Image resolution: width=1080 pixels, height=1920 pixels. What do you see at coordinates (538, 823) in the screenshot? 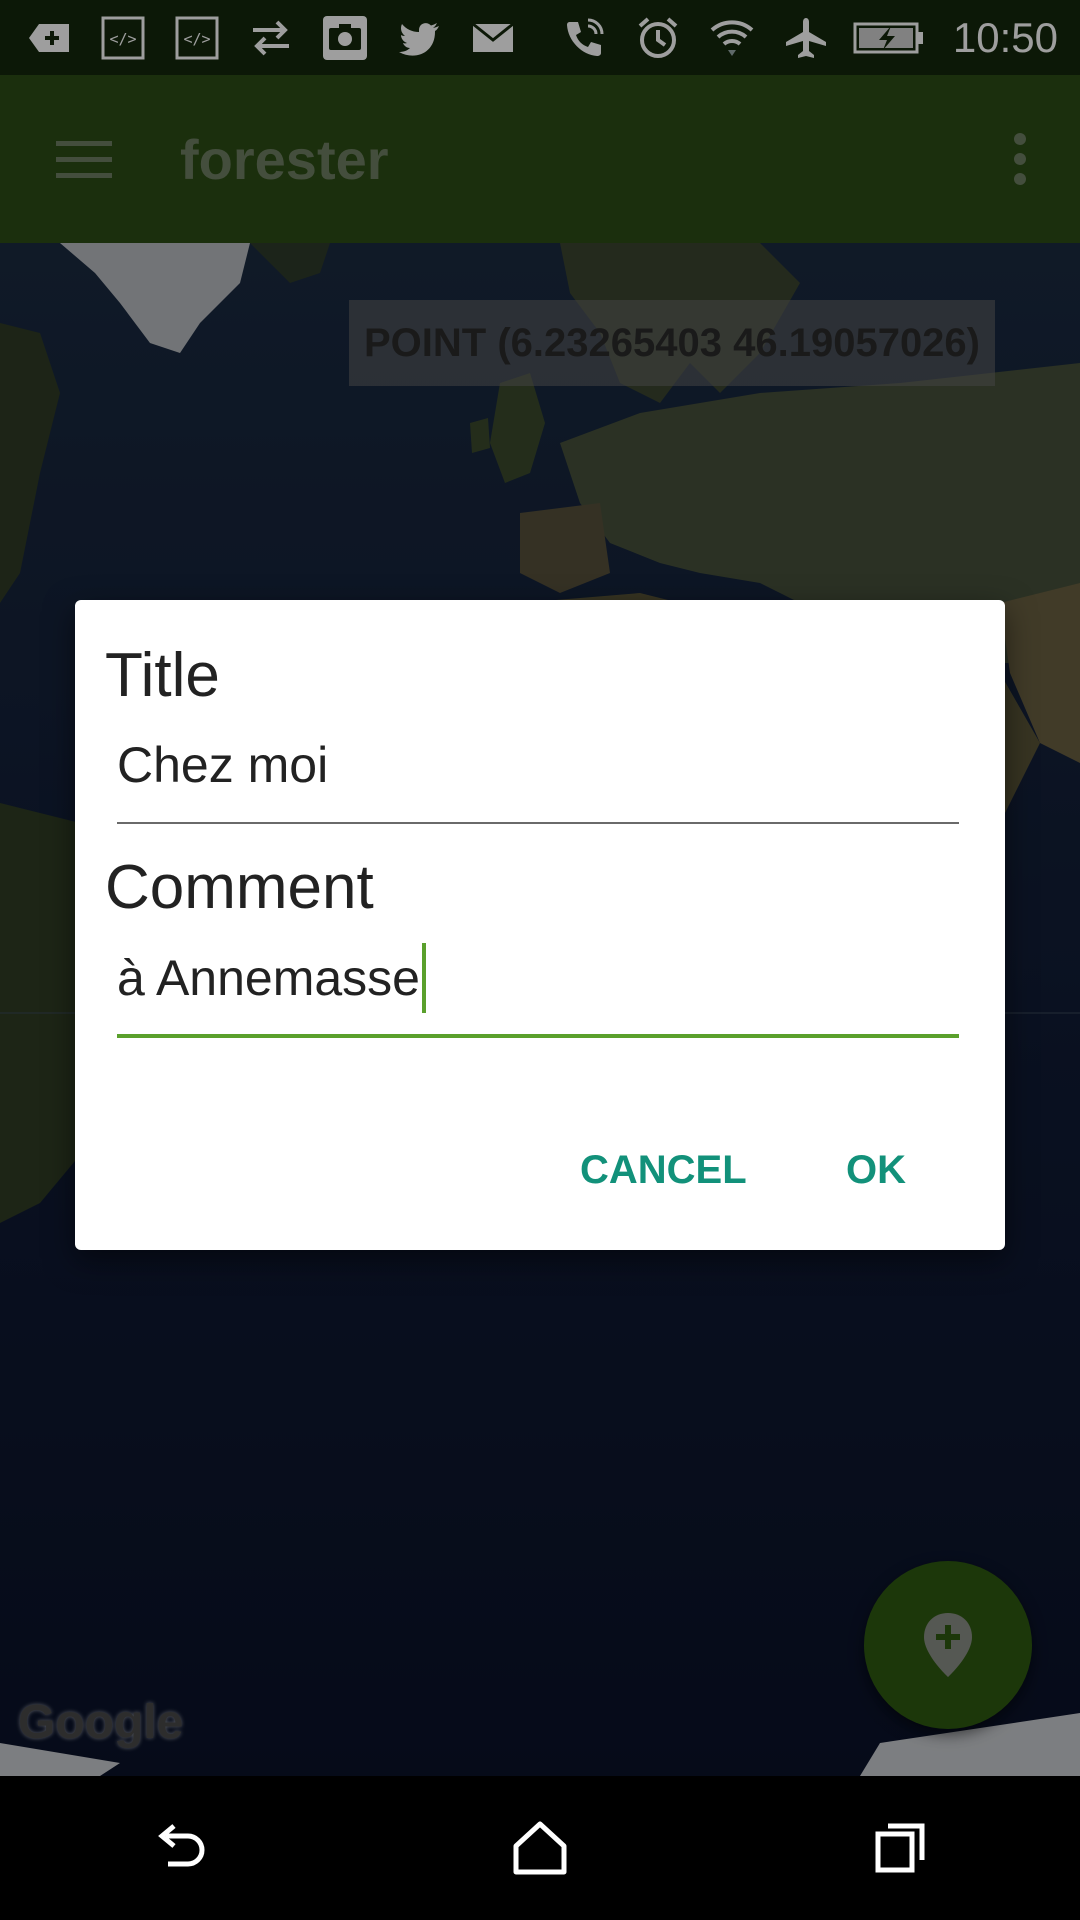
I see `title-input-underline` at bounding box center [538, 823].